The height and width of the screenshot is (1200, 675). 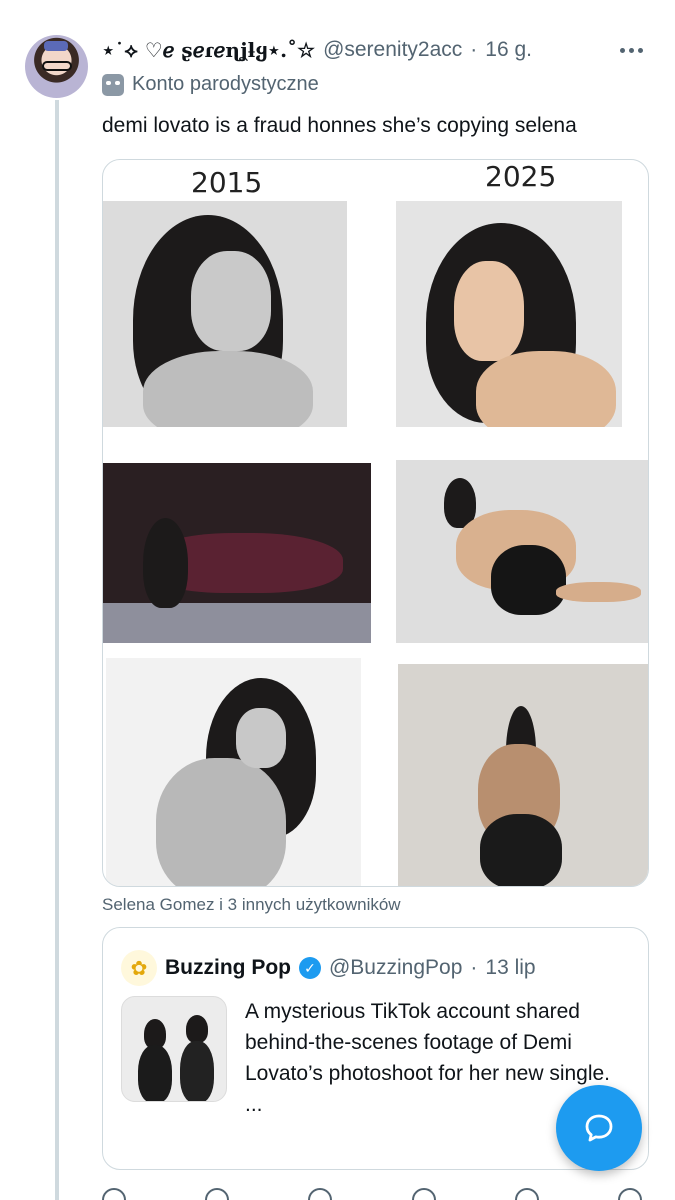 I want to click on quote-author-name: Buzzing Pop, so click(x=228, y=968).